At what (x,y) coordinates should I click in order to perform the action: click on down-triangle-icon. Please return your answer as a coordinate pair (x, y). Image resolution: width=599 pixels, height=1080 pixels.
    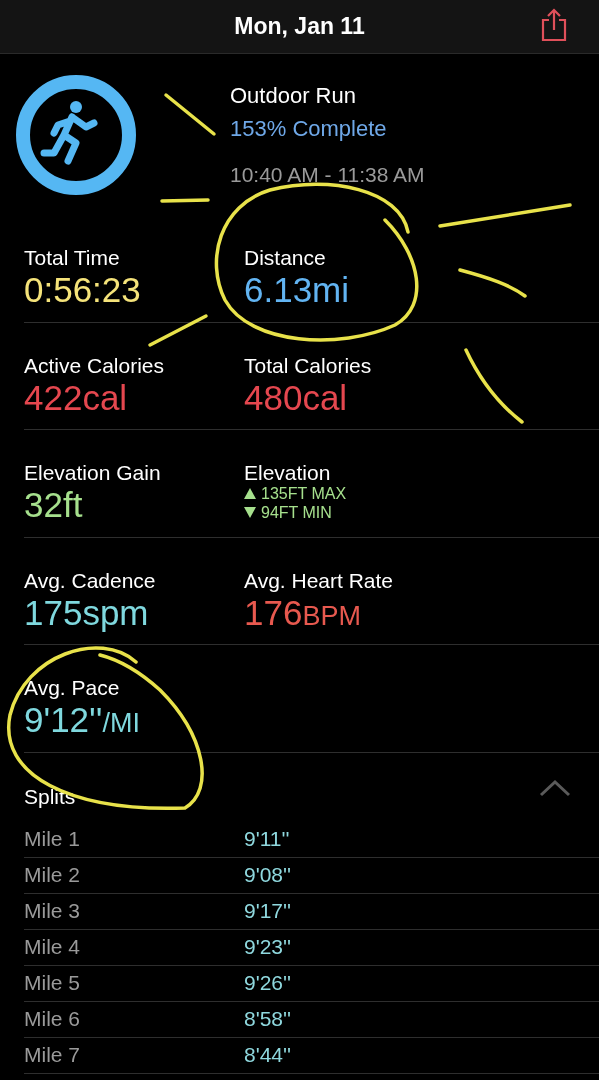
    Looking at the image, I should click on (250, 512).